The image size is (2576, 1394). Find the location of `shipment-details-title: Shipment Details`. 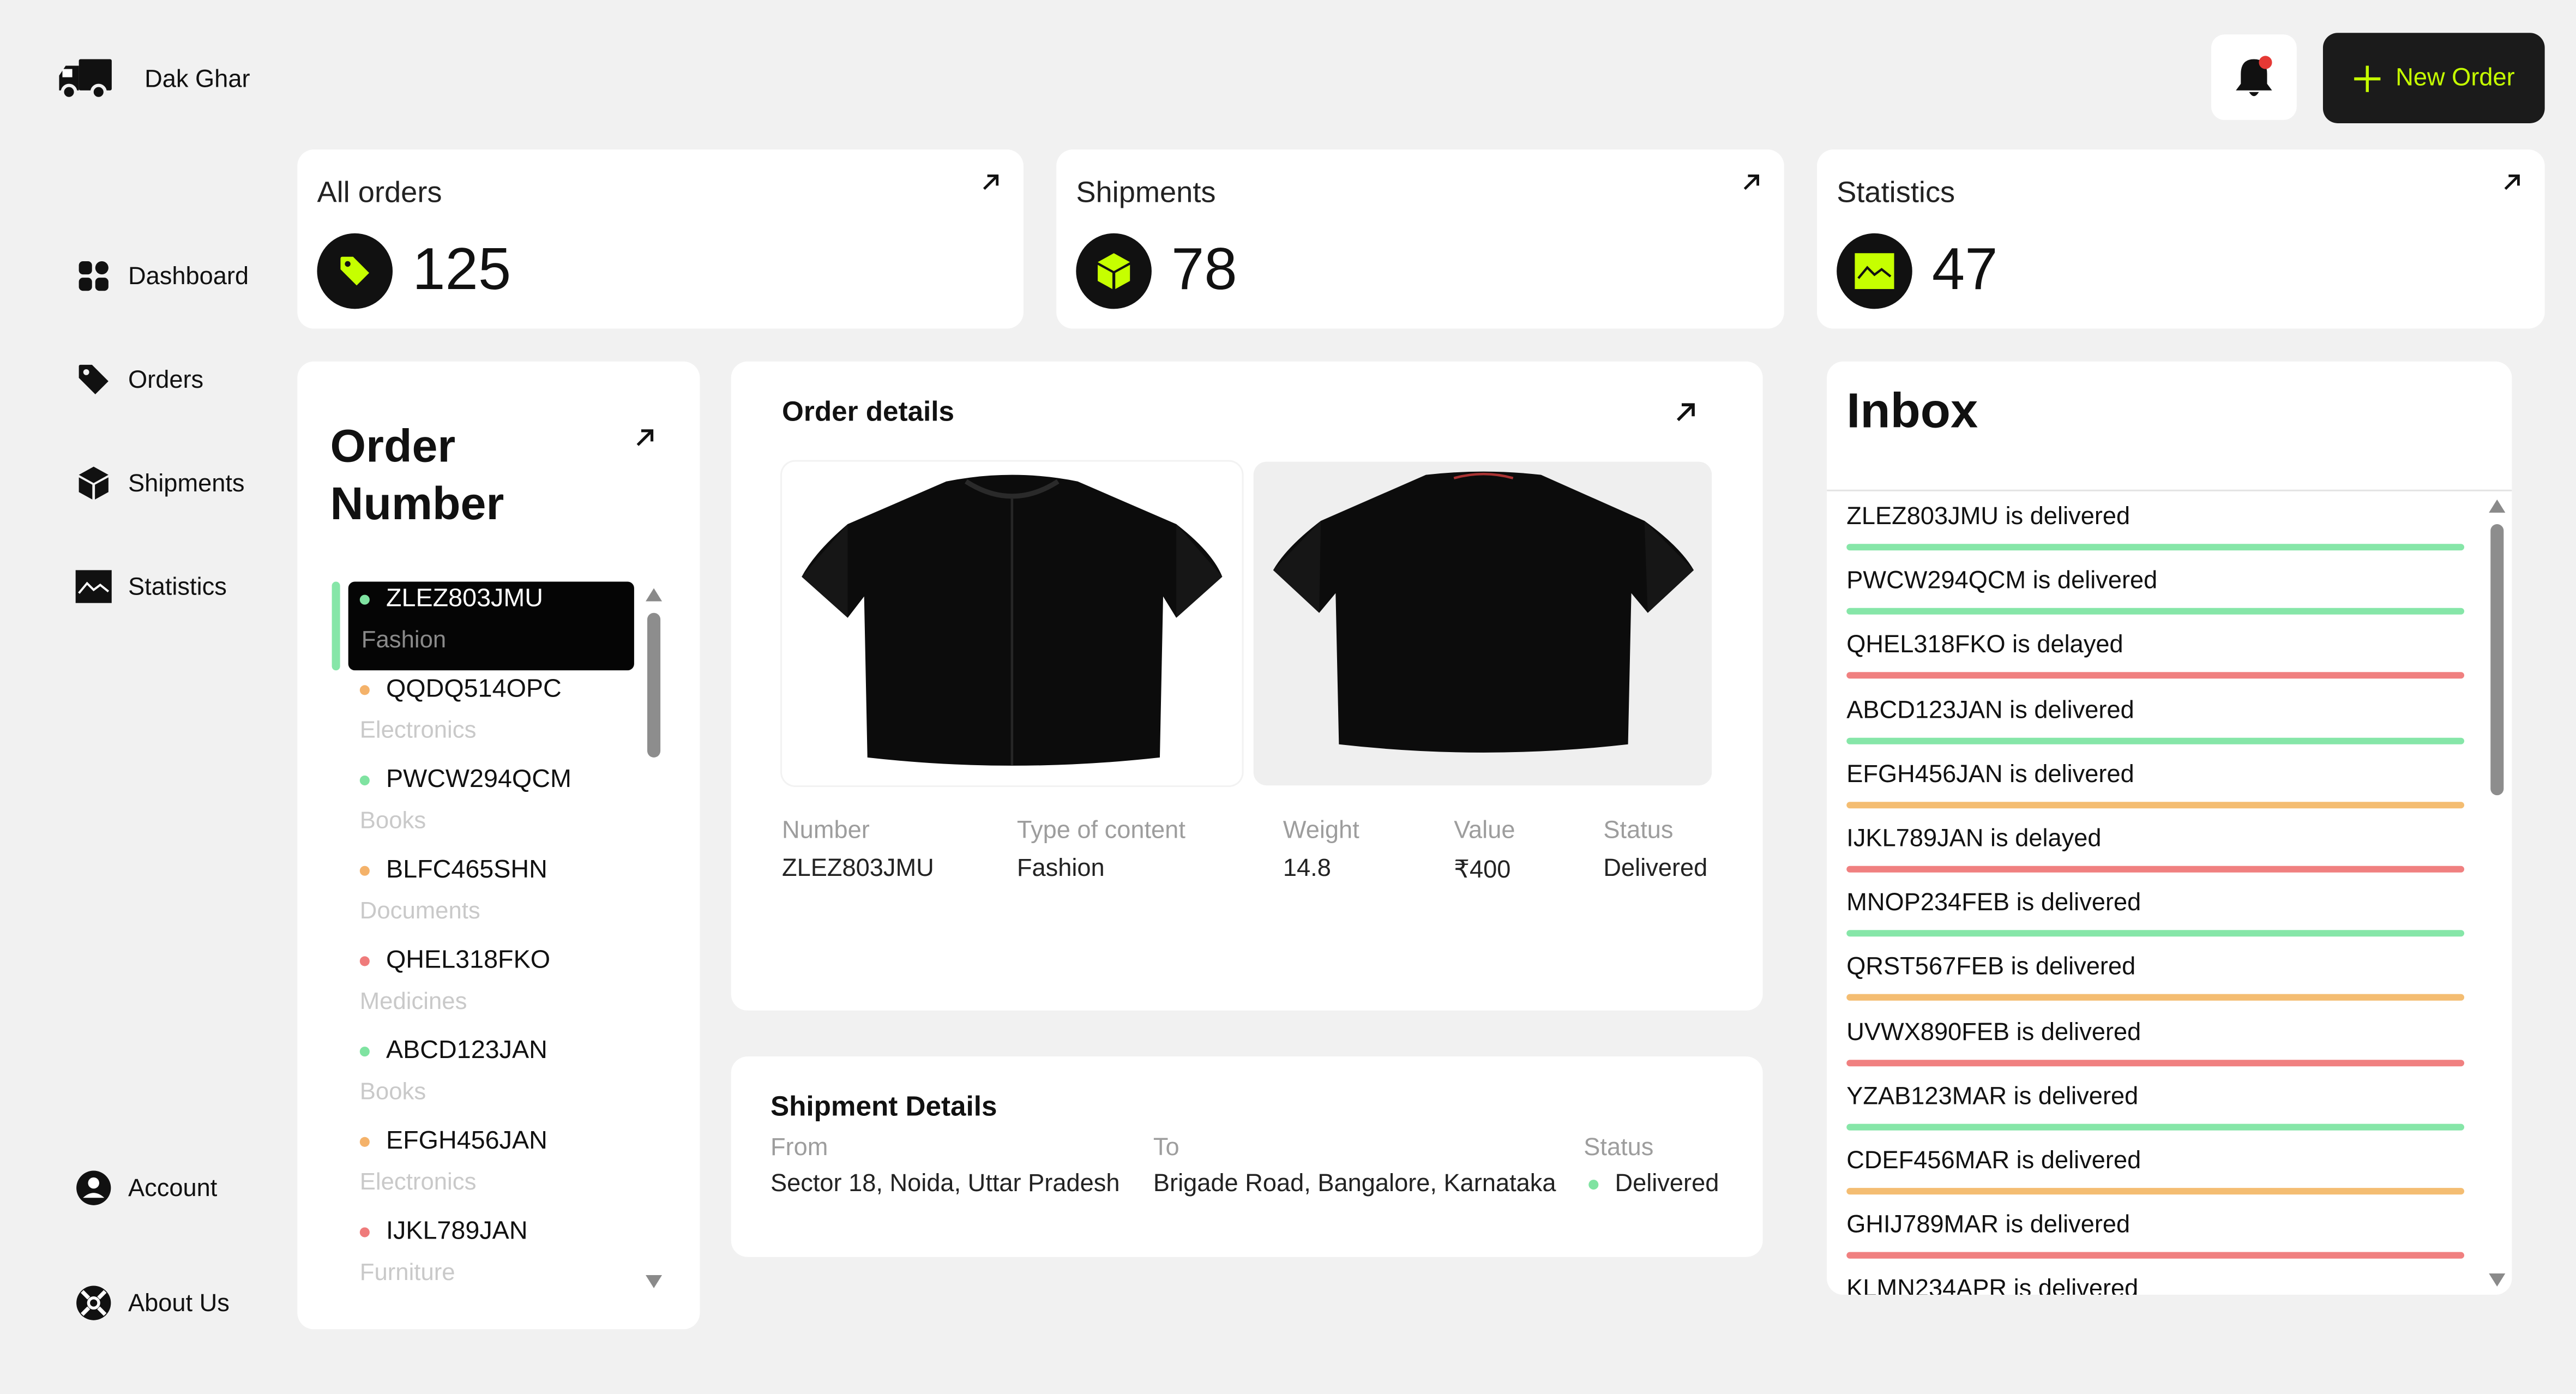

shipment-details-title: Shipment Details is located at coordinates (883, 1106).